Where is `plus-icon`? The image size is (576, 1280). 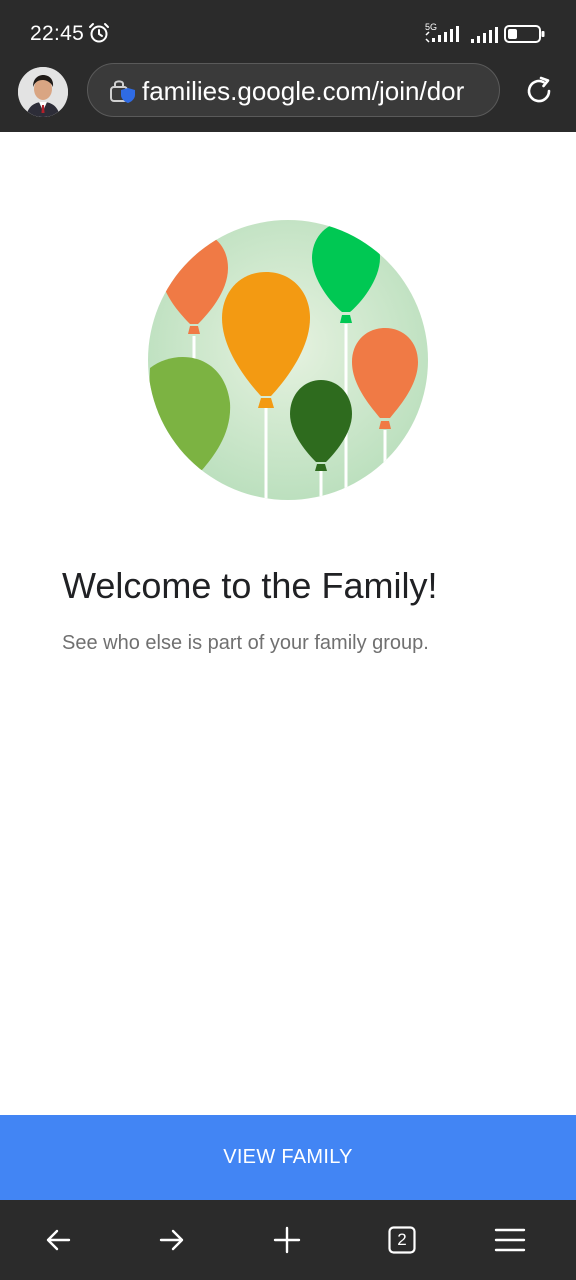
plus-icon is located at coordinates (287, 1240).